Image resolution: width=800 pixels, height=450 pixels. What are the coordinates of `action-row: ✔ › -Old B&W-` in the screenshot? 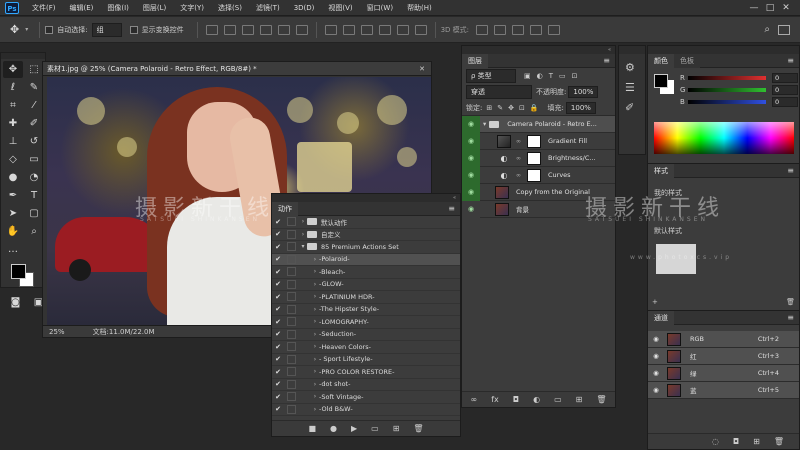 It's located at (366, 410).